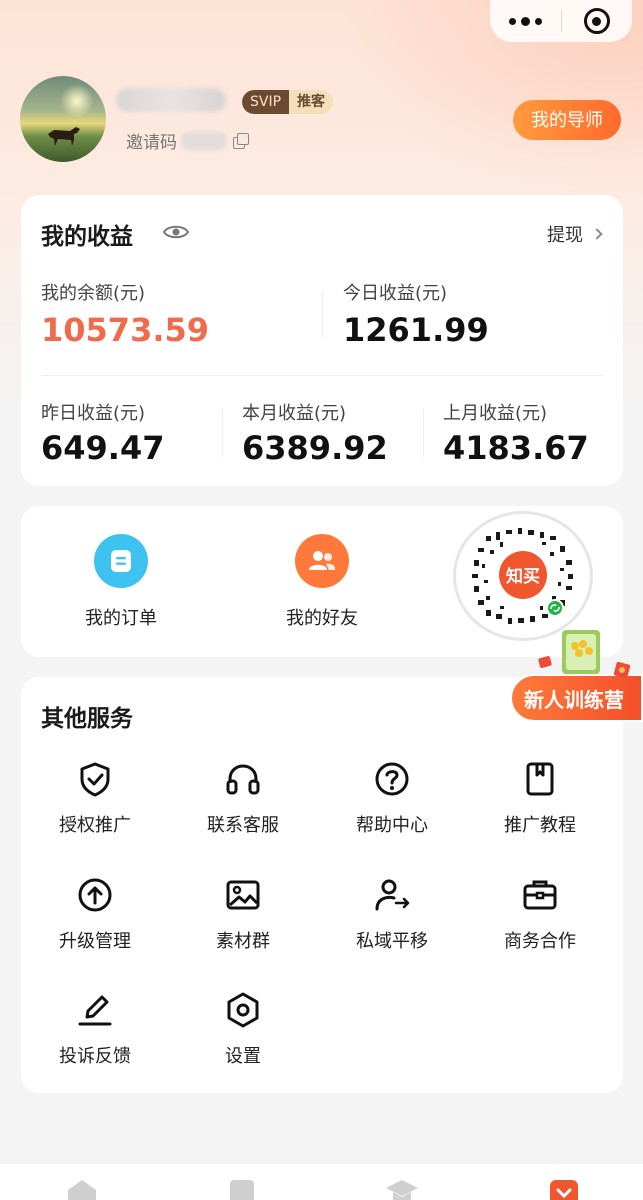 The width and height of the screenshot is (643, 1200). I want to click on service-label: 商务合作, so click(540, 941).